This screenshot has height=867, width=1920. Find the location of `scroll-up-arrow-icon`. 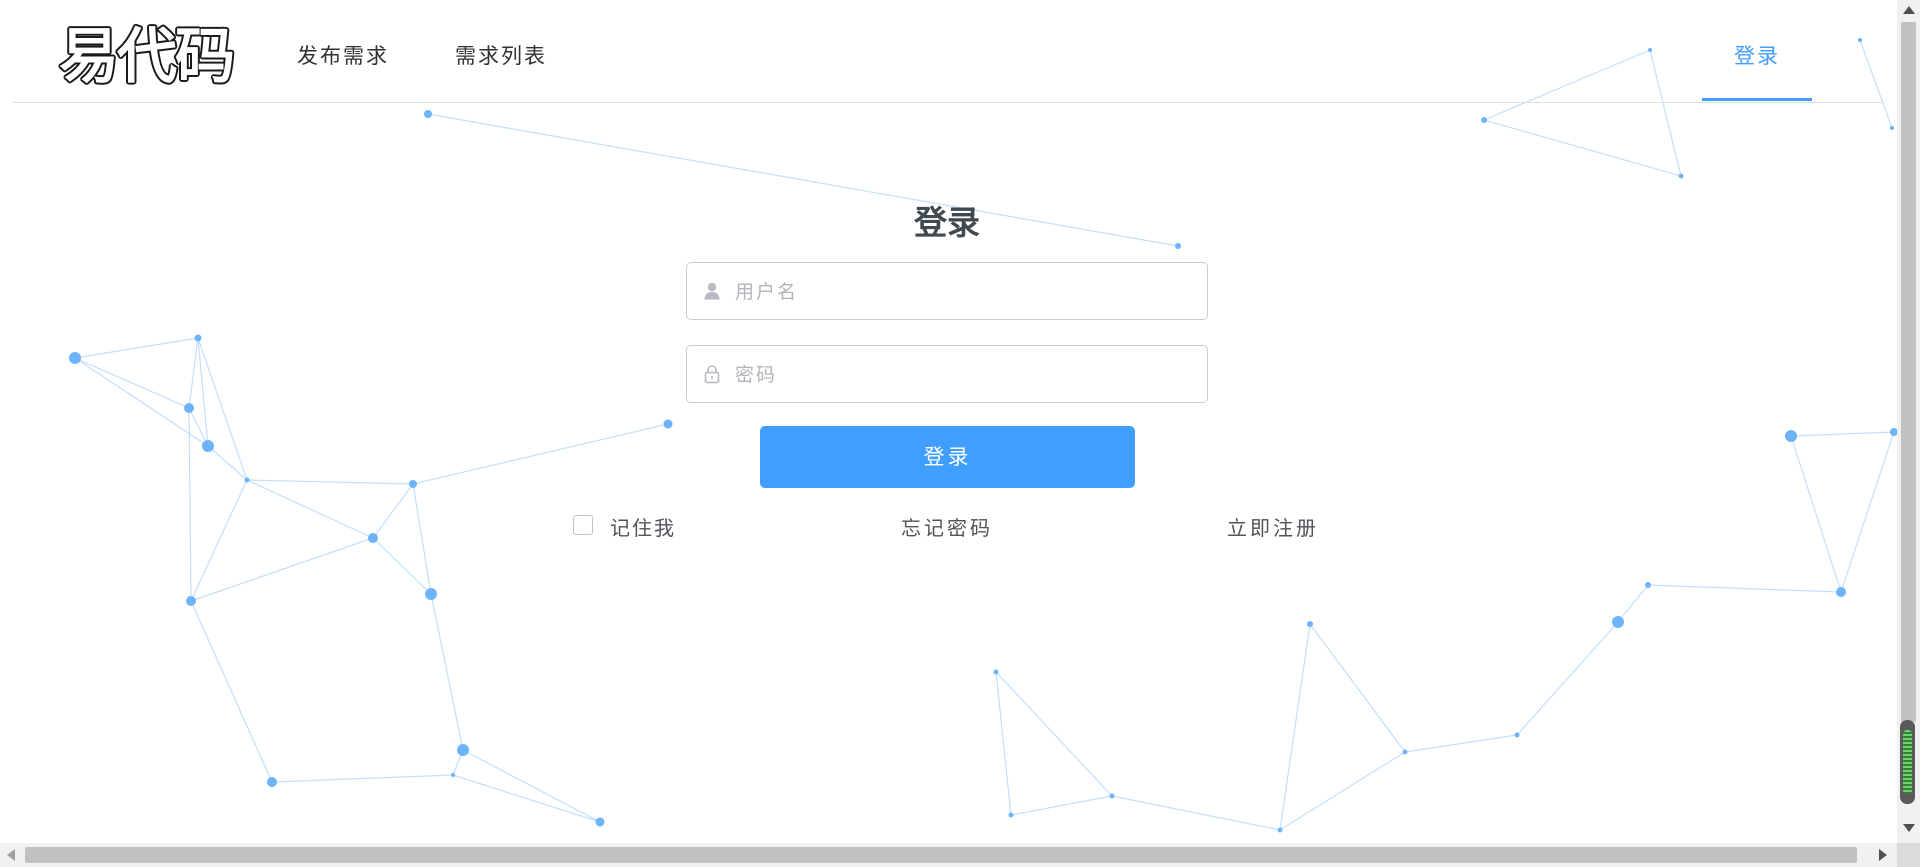

scroll-up-arrow-icon is located at coordinates (1909, 10).